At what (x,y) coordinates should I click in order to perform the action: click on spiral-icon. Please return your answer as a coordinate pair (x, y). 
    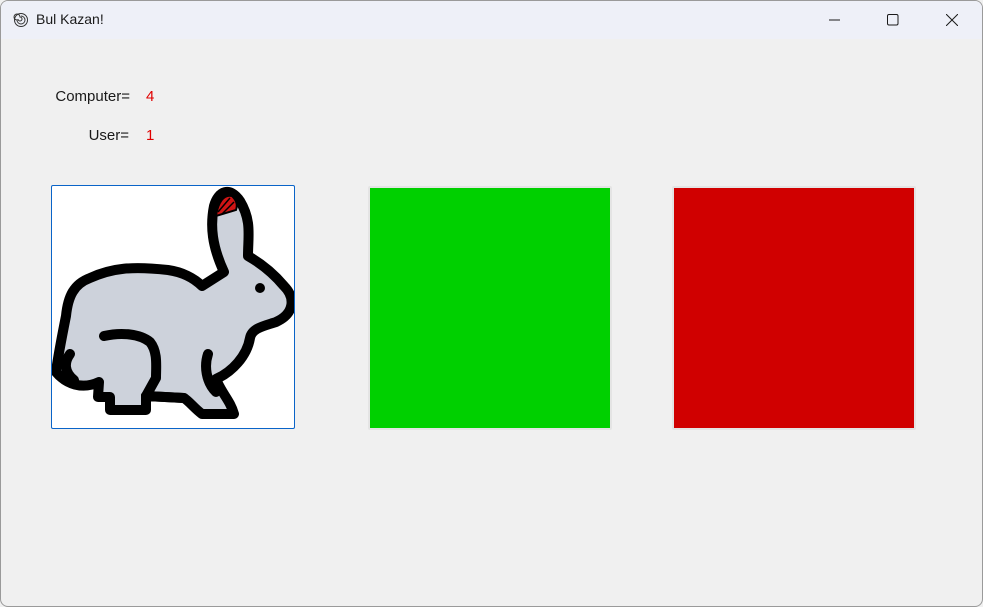
    Looking at the image, I should click on (21, 20).